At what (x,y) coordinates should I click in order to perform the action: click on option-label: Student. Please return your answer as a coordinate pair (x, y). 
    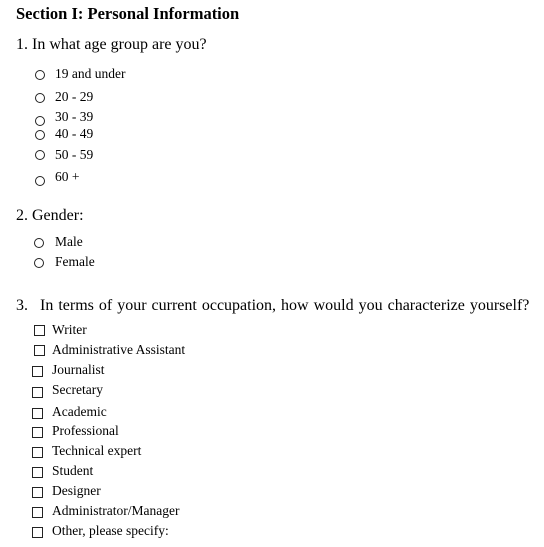
    Looking at the image, I should click on (73, 470).